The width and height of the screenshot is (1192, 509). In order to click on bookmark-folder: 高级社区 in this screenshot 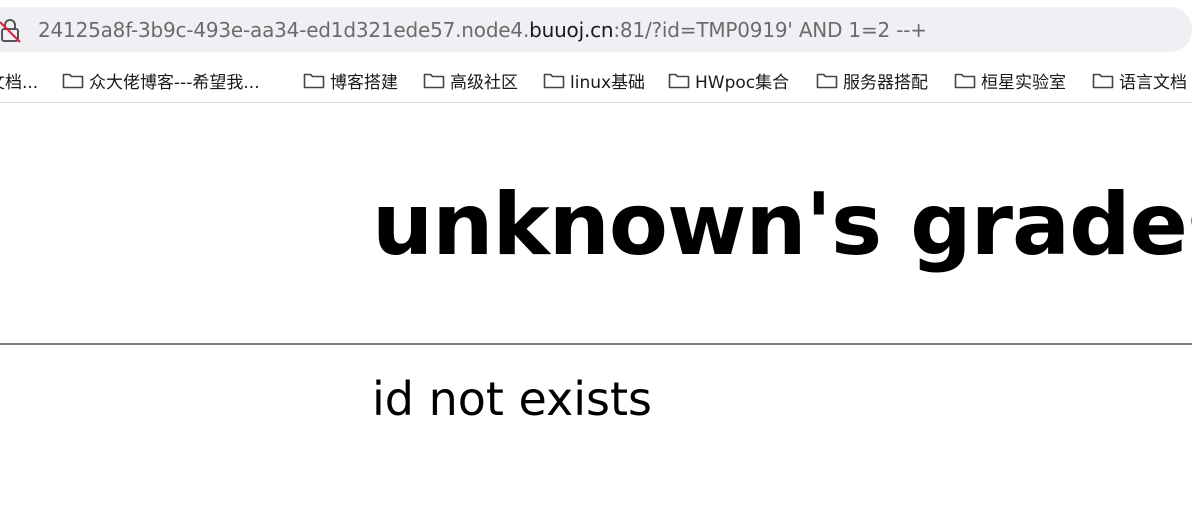, I will do `click(470, 80)`.